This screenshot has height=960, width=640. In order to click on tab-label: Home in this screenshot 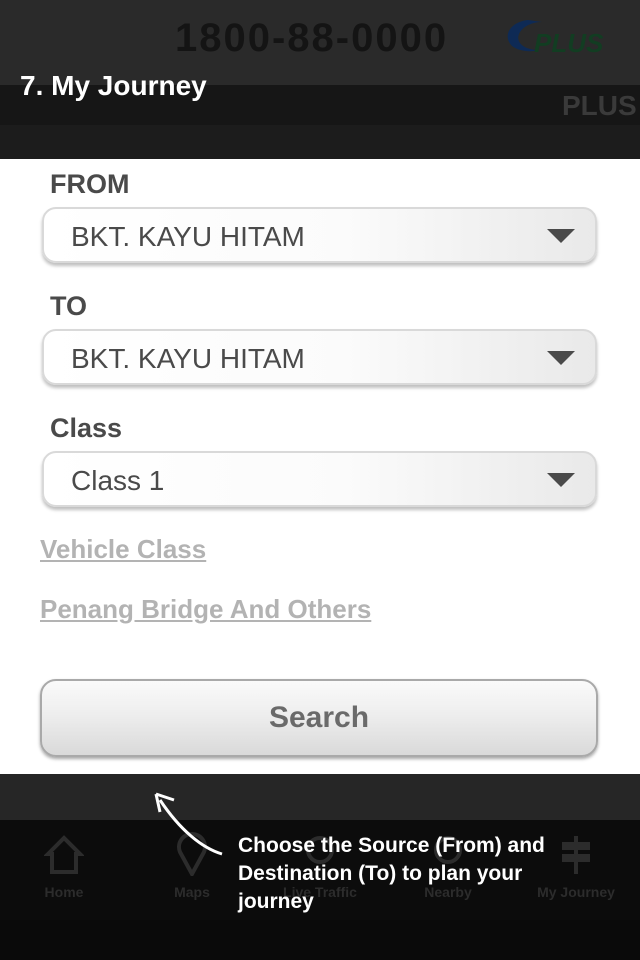, I will do `click(64, 892)`.